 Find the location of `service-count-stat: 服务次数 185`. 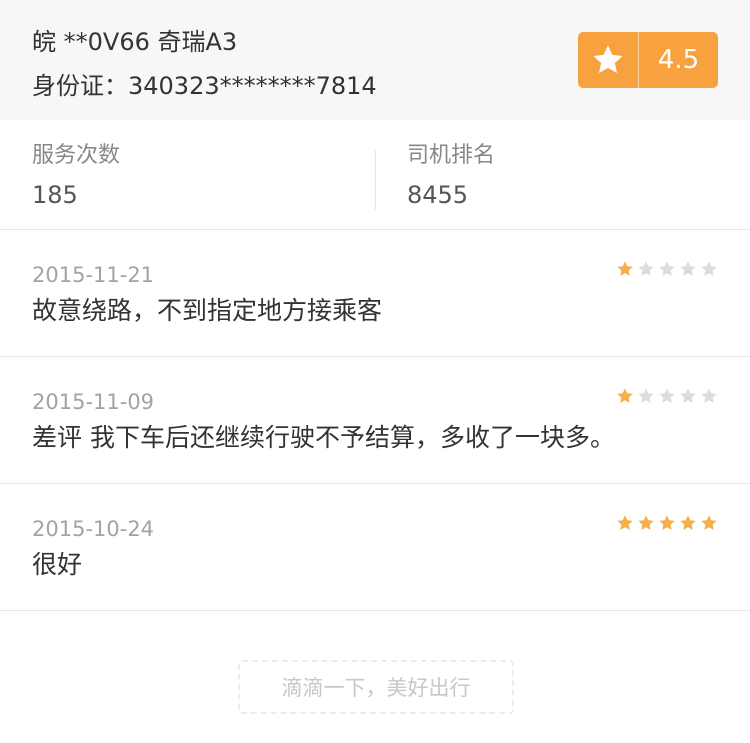

service-count-stat: 服务次数 185 is located at coordinates (187, 174).